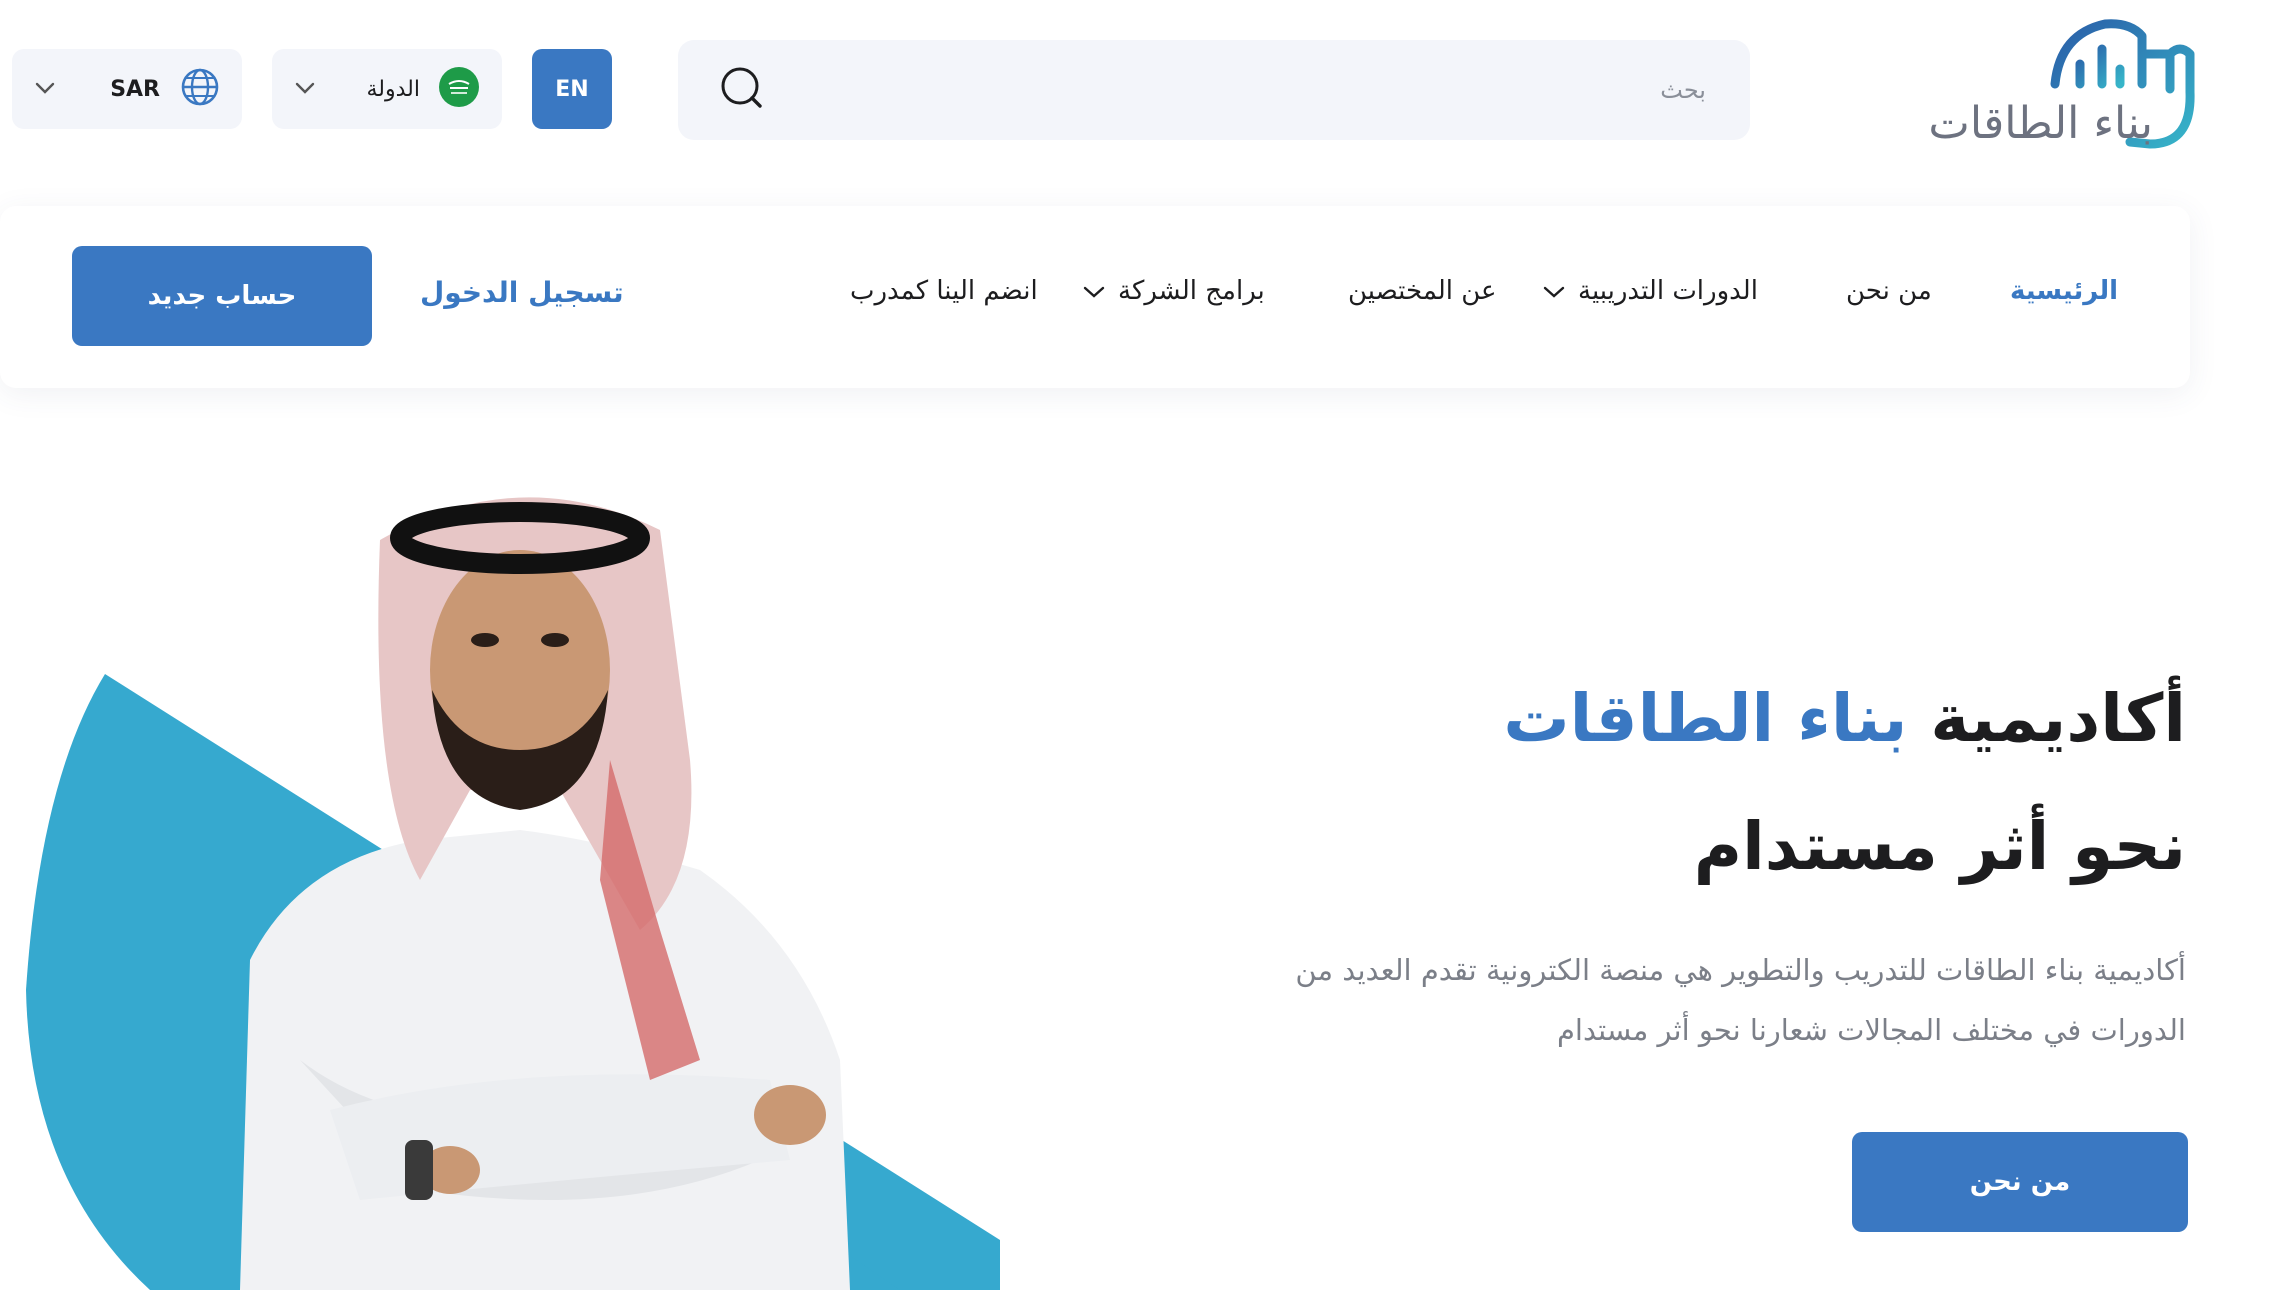 The height and width of the screenshot is (1294, 2286). I want to click on nav-company-programs-label: برامج الشركة, so click(1191, 291).